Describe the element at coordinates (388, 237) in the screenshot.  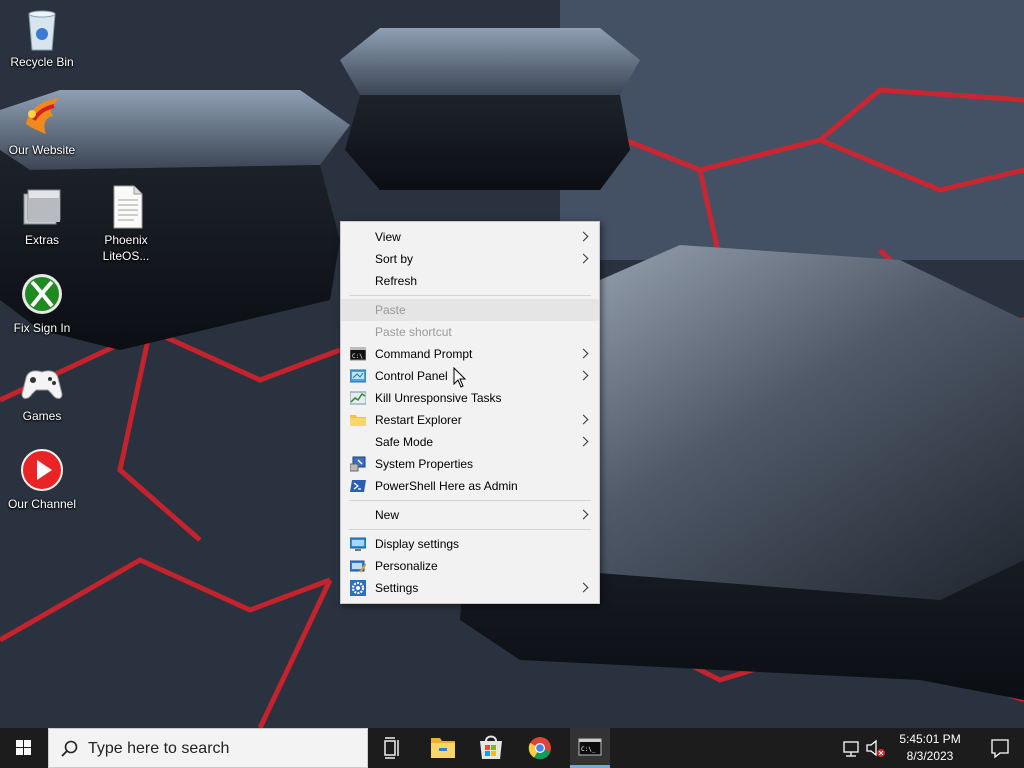
I see `menu-item-label: View` at that location.